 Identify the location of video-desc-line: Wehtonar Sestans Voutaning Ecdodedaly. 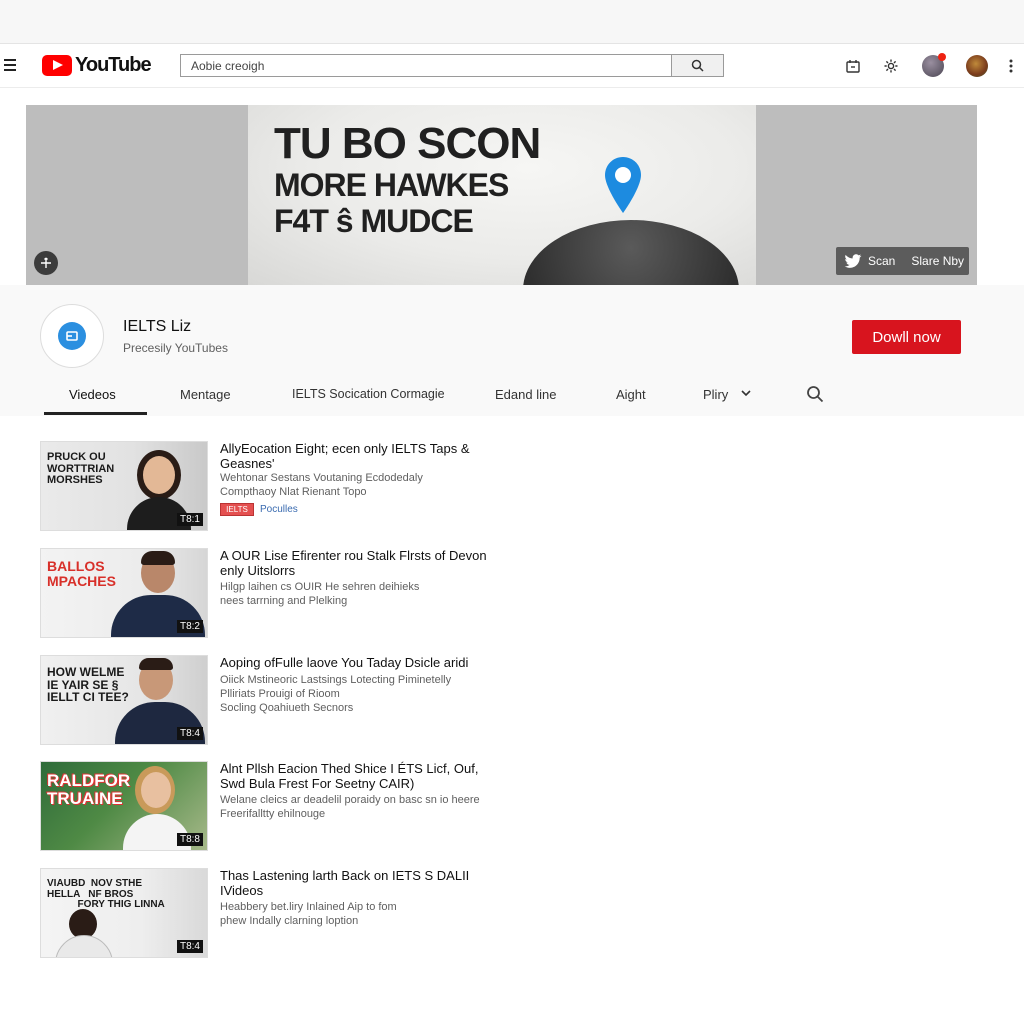
(321, 478).